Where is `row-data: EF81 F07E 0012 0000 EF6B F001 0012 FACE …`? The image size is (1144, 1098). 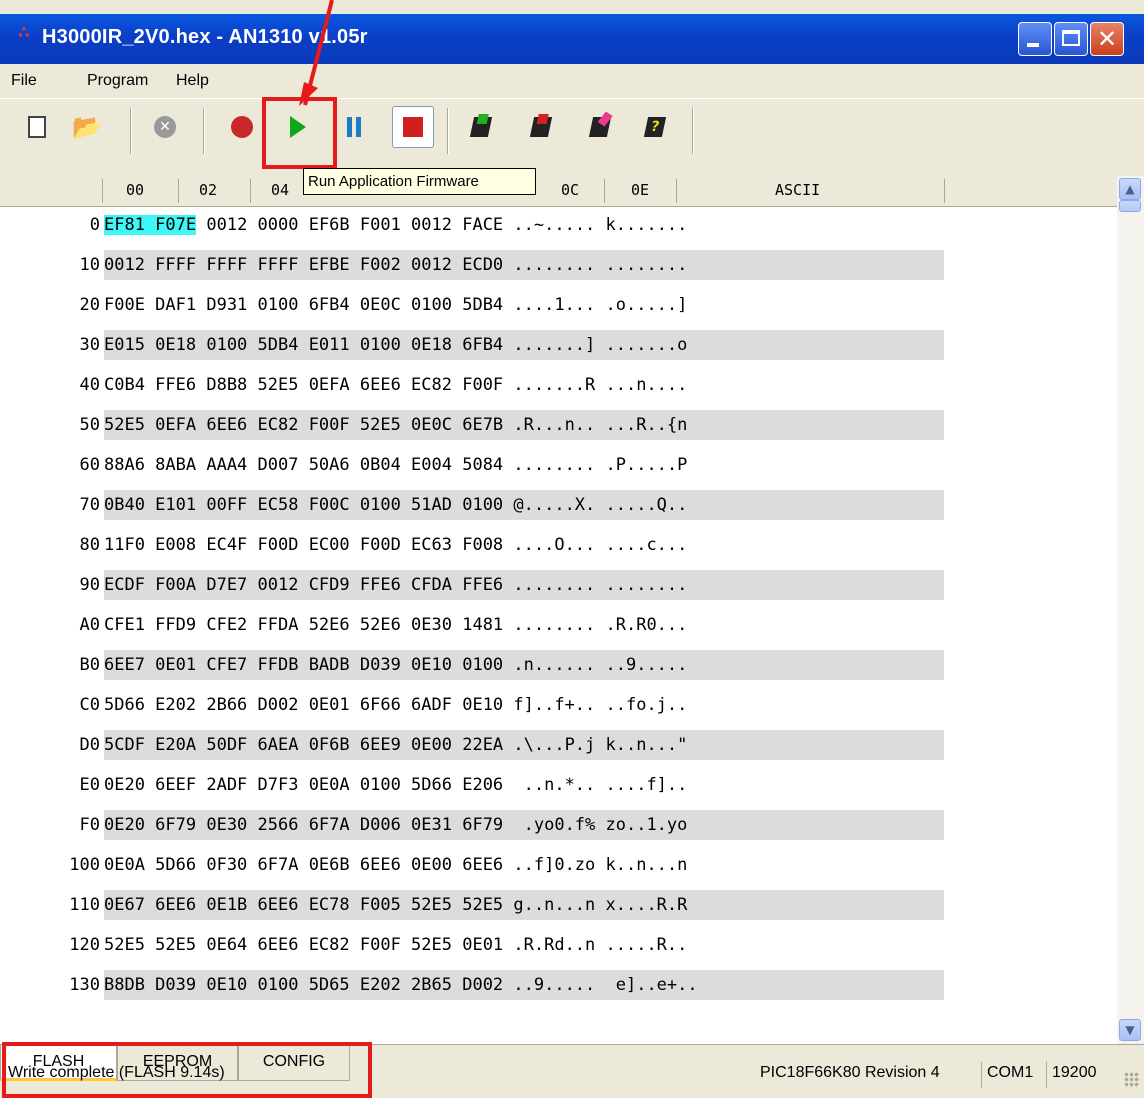 row-data: EF81 F07E 0012 0000 EF6B F001 0012 FACE … is located at coordinates (524, 225).